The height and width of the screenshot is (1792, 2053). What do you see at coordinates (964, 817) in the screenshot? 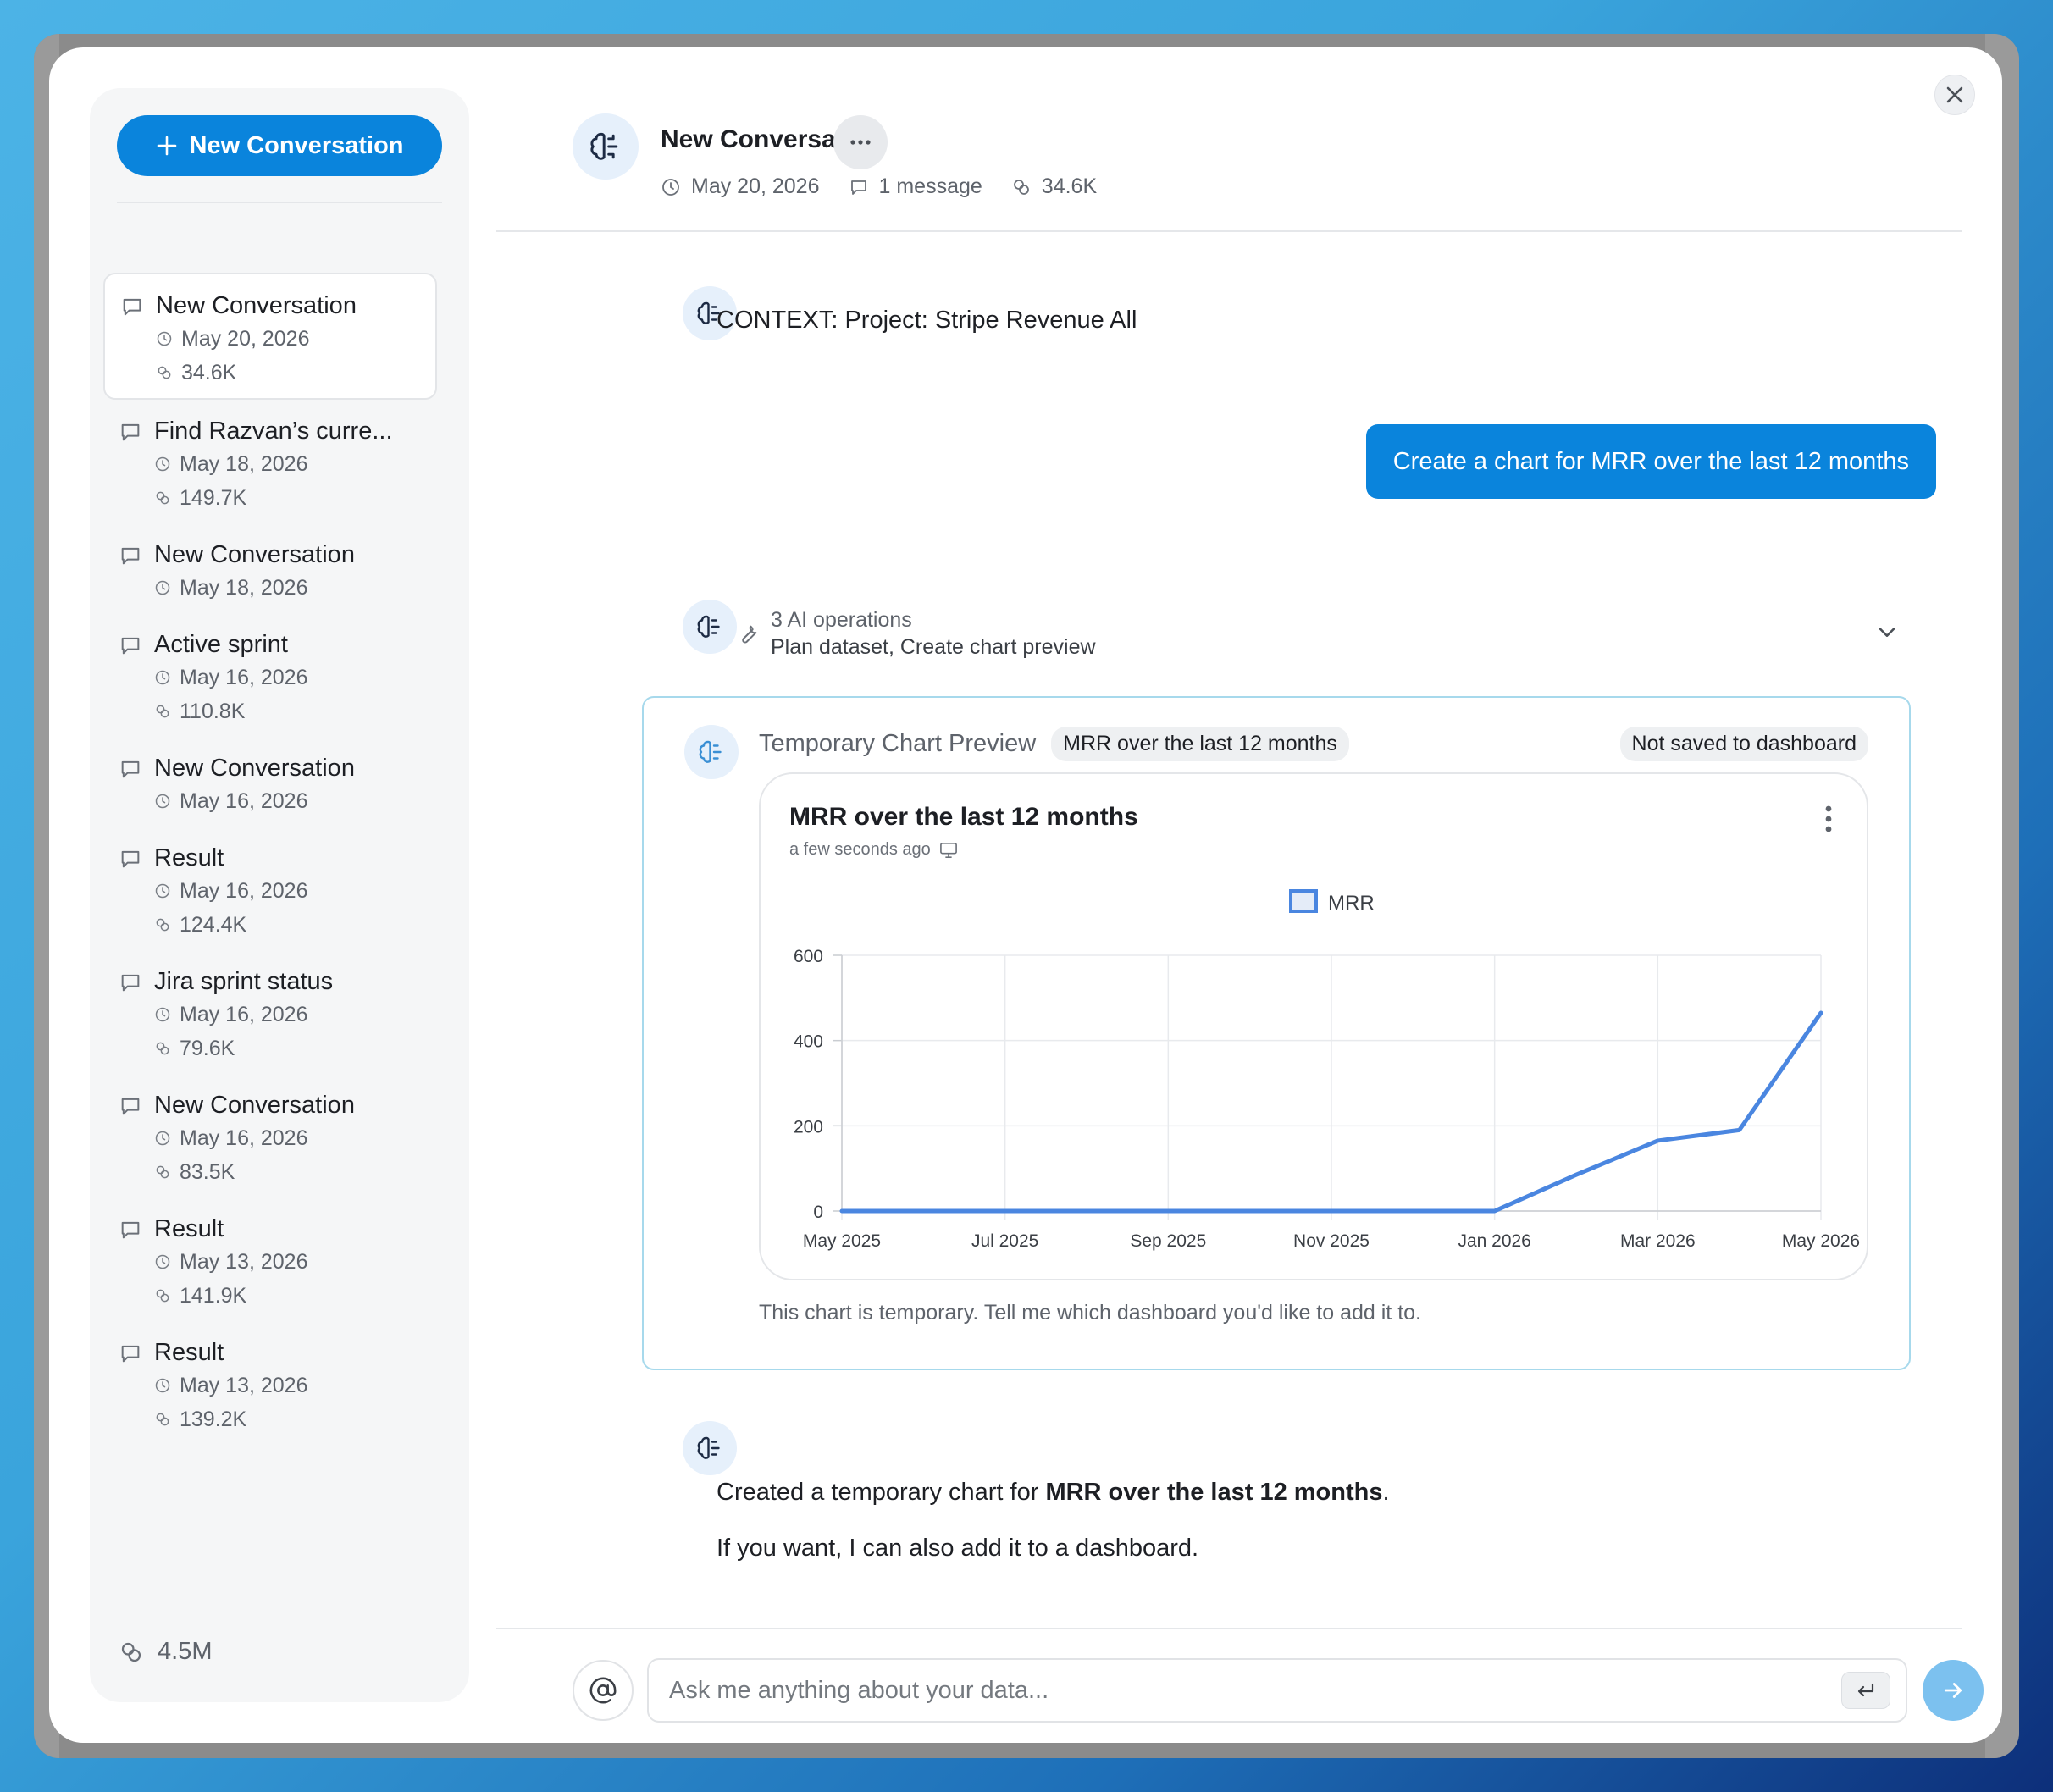
I see `chart-title: MRR over the last 12 months` at bounding box center [964, 817].